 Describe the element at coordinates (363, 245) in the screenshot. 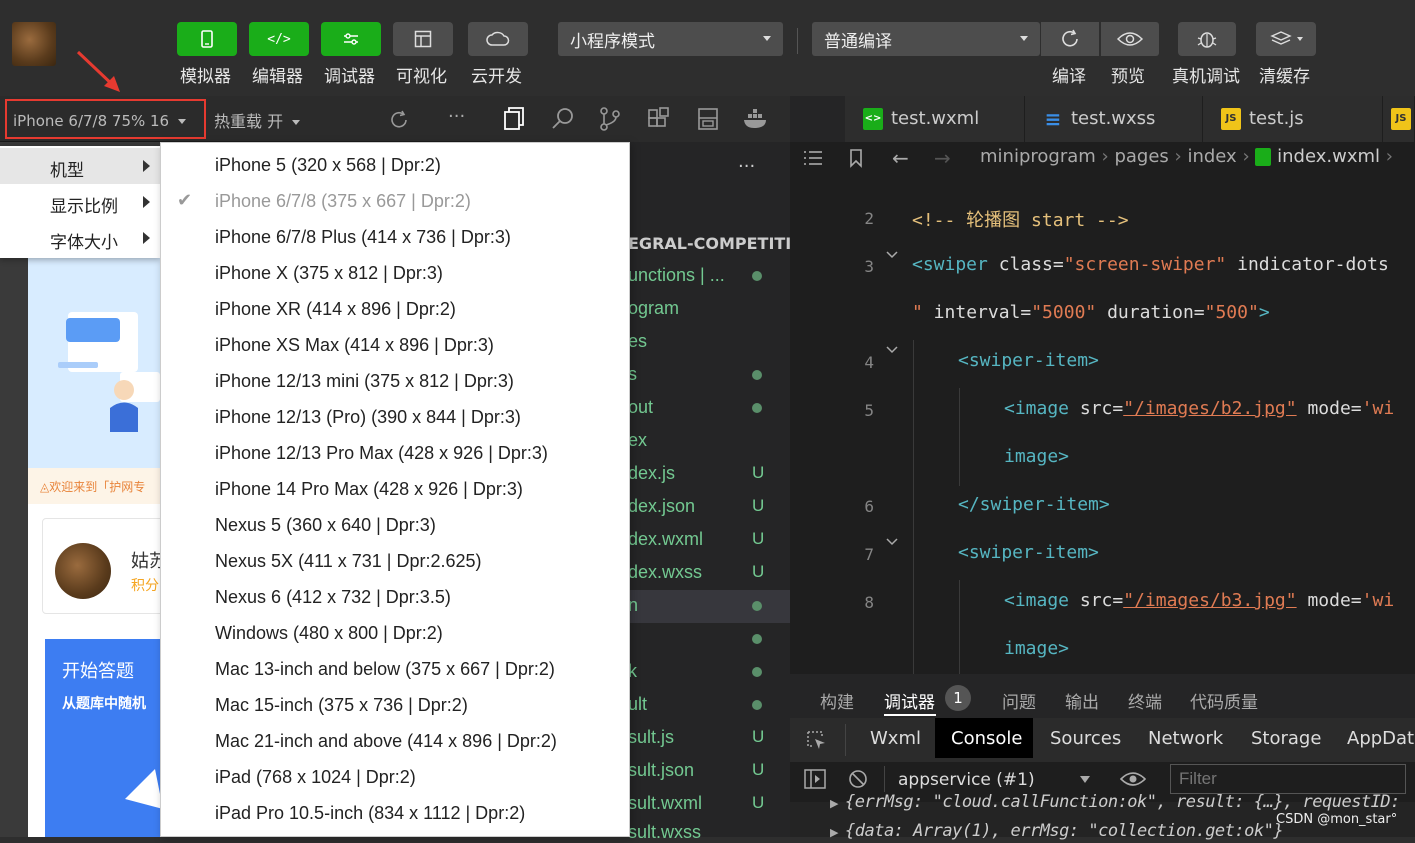

I see `device-option: iPhone 6/7/8 Plus (414 x 736 | Dpr:3)` at that location.